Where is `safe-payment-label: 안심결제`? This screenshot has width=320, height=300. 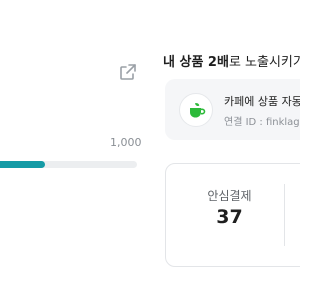 safe-payment-label: 안심결제 is located at coordinates (229, 196).